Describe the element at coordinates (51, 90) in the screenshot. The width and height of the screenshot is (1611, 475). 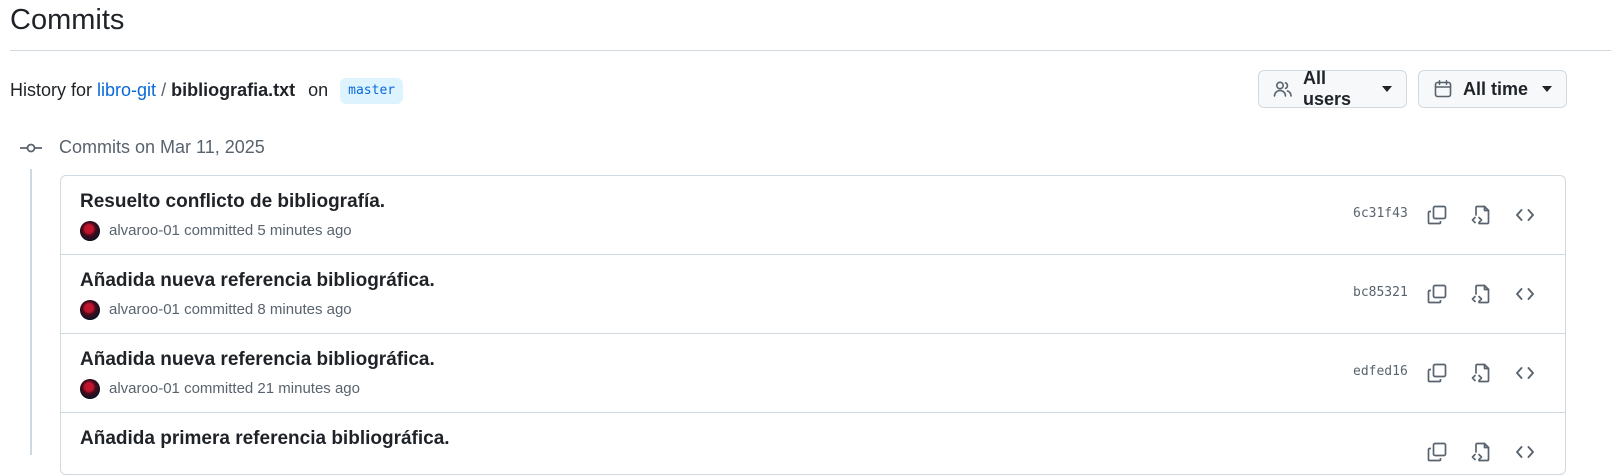
I see `history-prefix: History for` at that location.